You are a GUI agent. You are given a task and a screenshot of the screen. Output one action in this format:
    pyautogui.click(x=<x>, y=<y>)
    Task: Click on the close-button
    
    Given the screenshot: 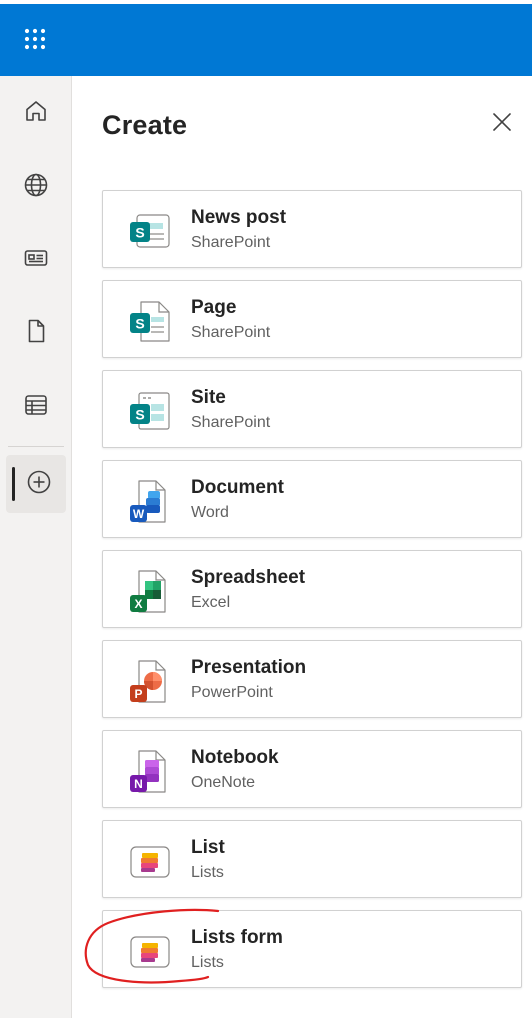 What is the action you would take?
    pyautogui.click(x=502, y=124)
    